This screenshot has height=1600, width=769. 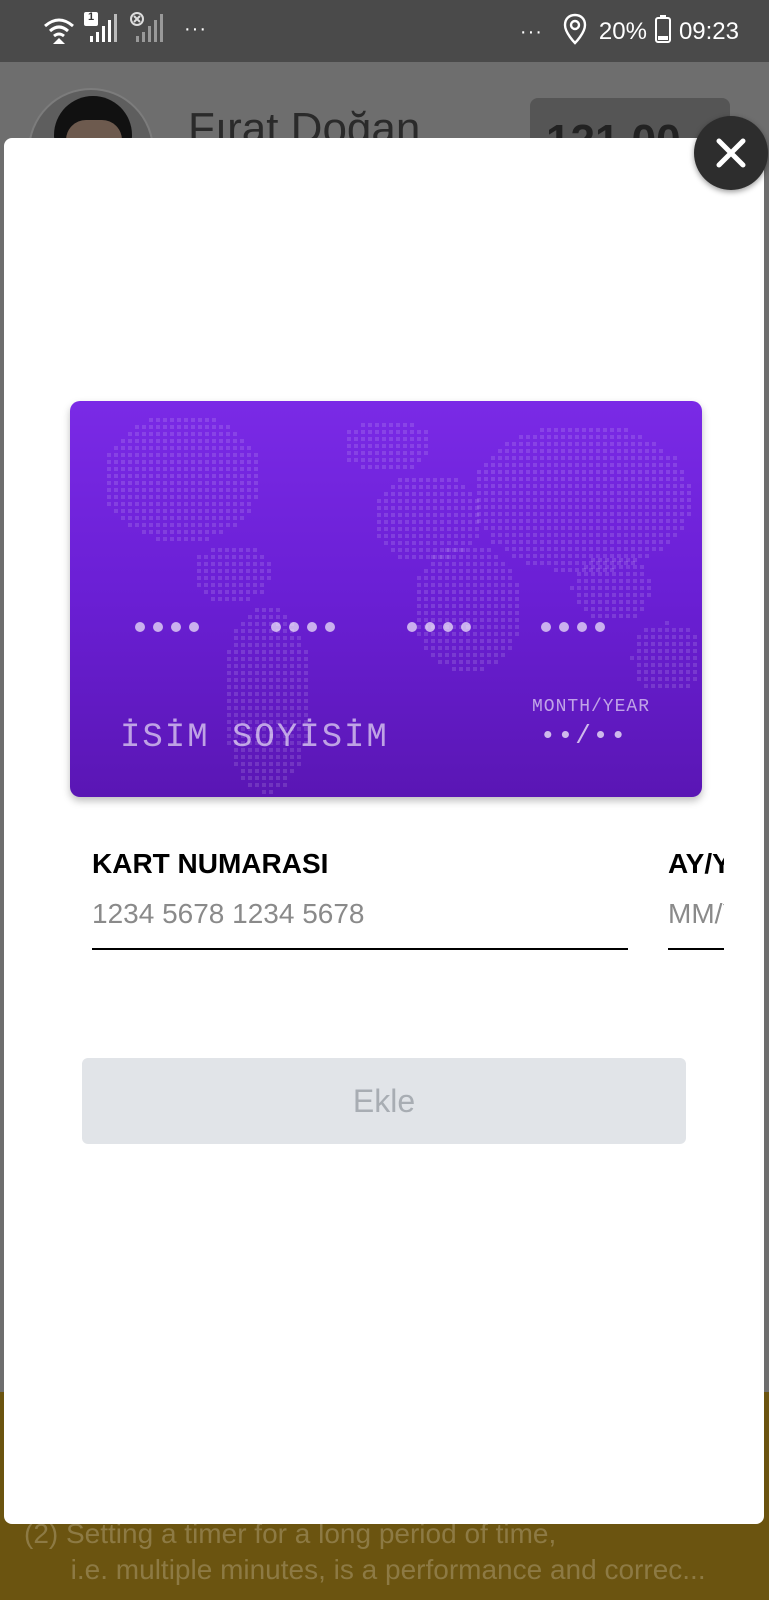 I want to click on add-button: Ekle, so click(x=384, y=1101).